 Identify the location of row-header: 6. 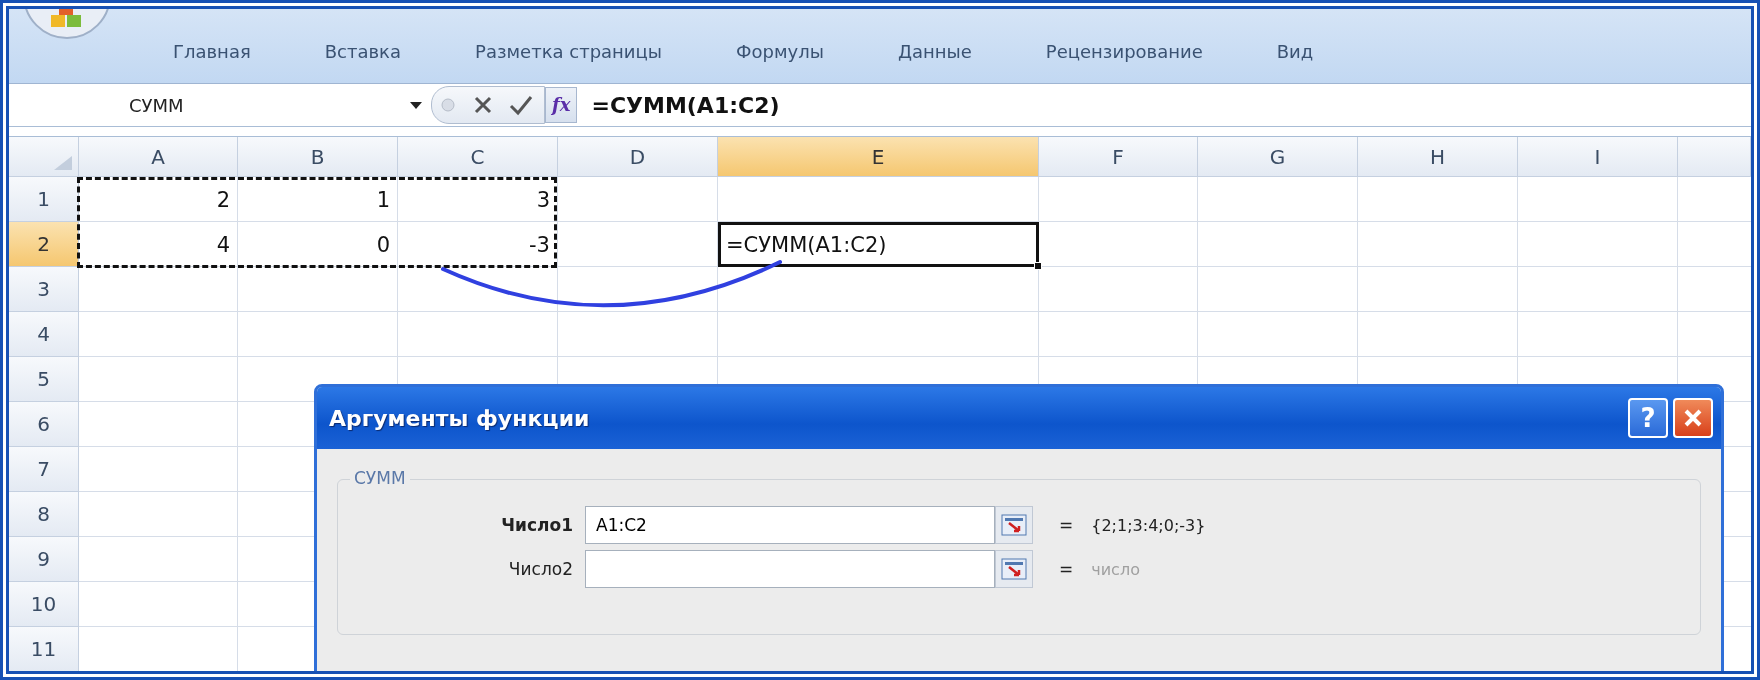
(44, 424).